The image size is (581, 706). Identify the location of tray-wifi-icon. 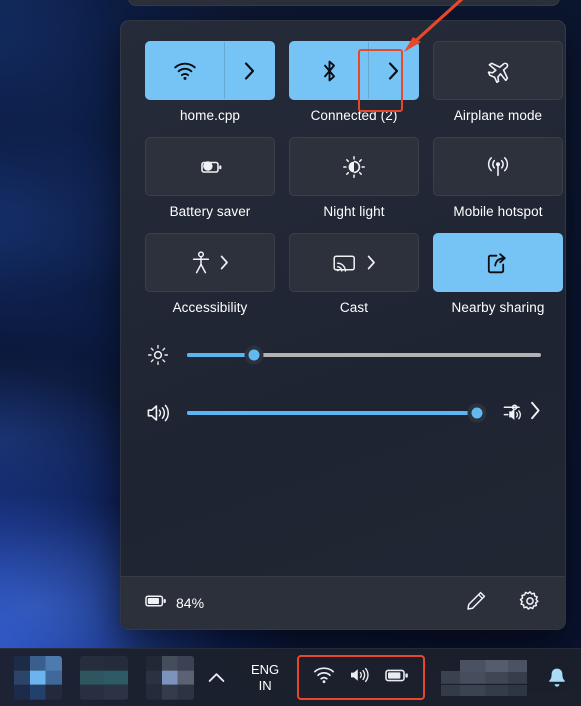
(324, 677).